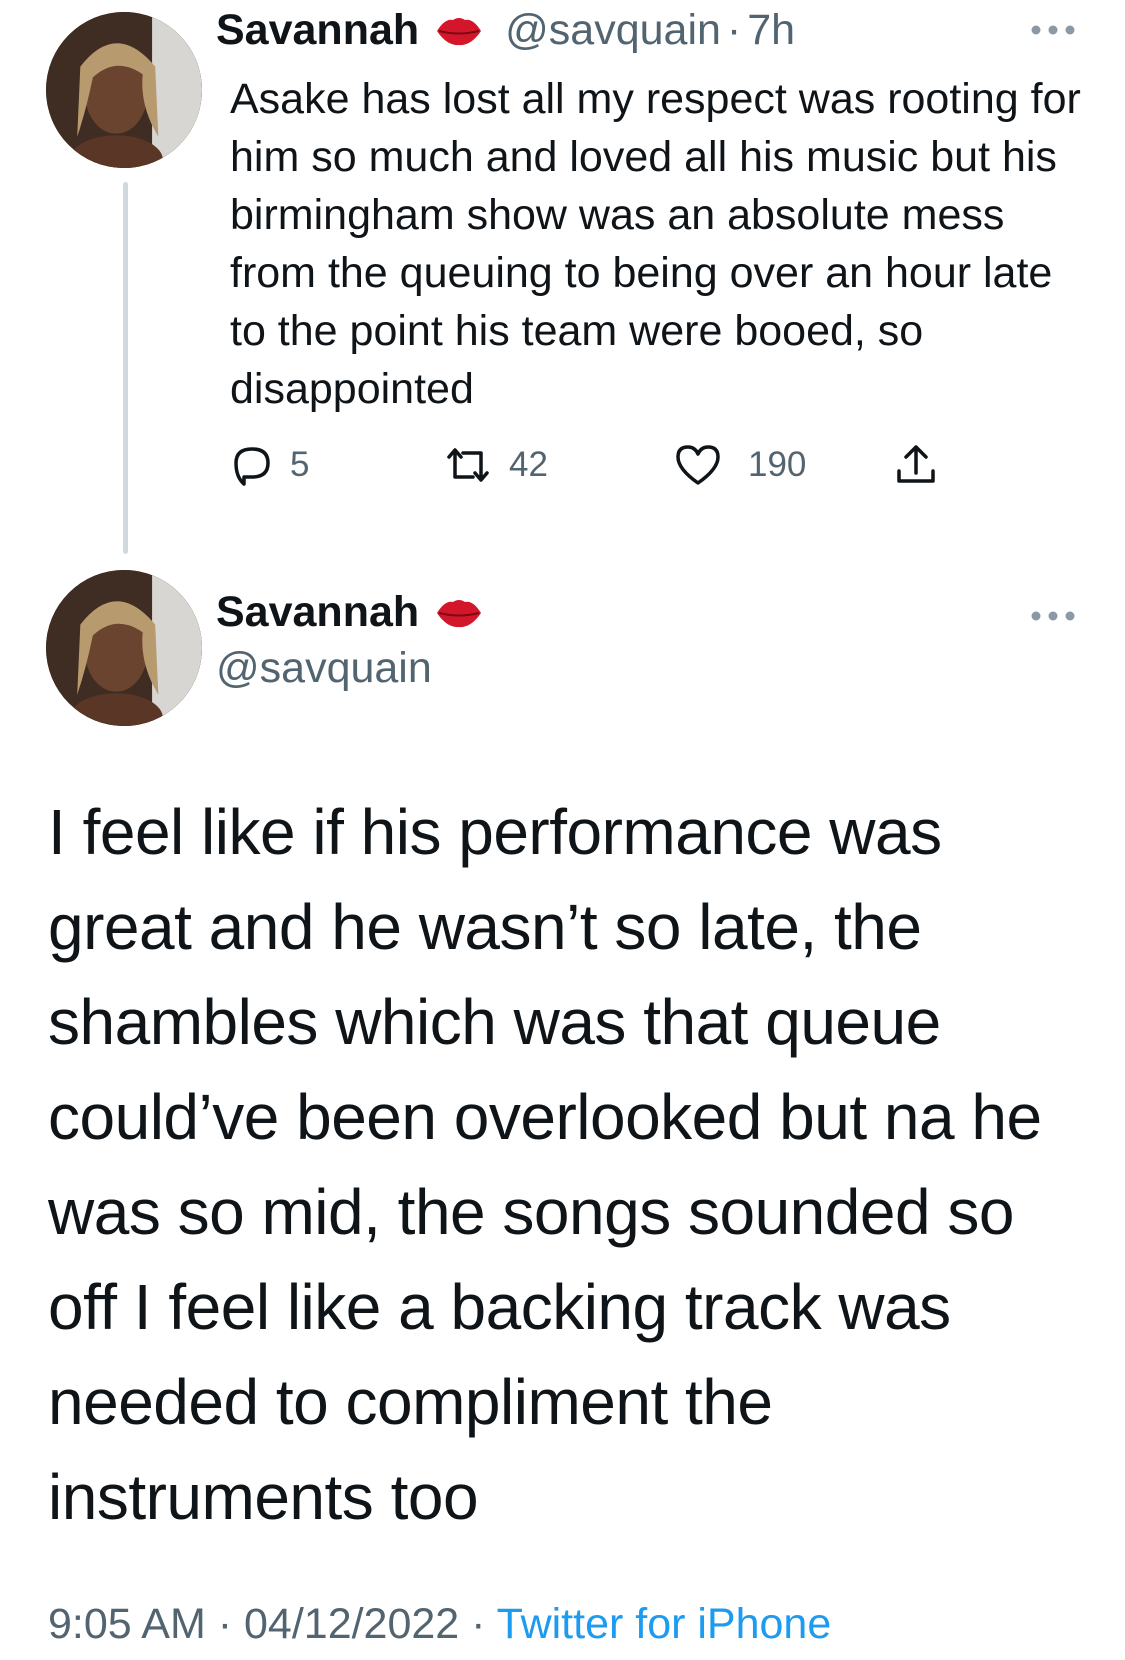  I want to click on like-action: 190, so click(740, 465).